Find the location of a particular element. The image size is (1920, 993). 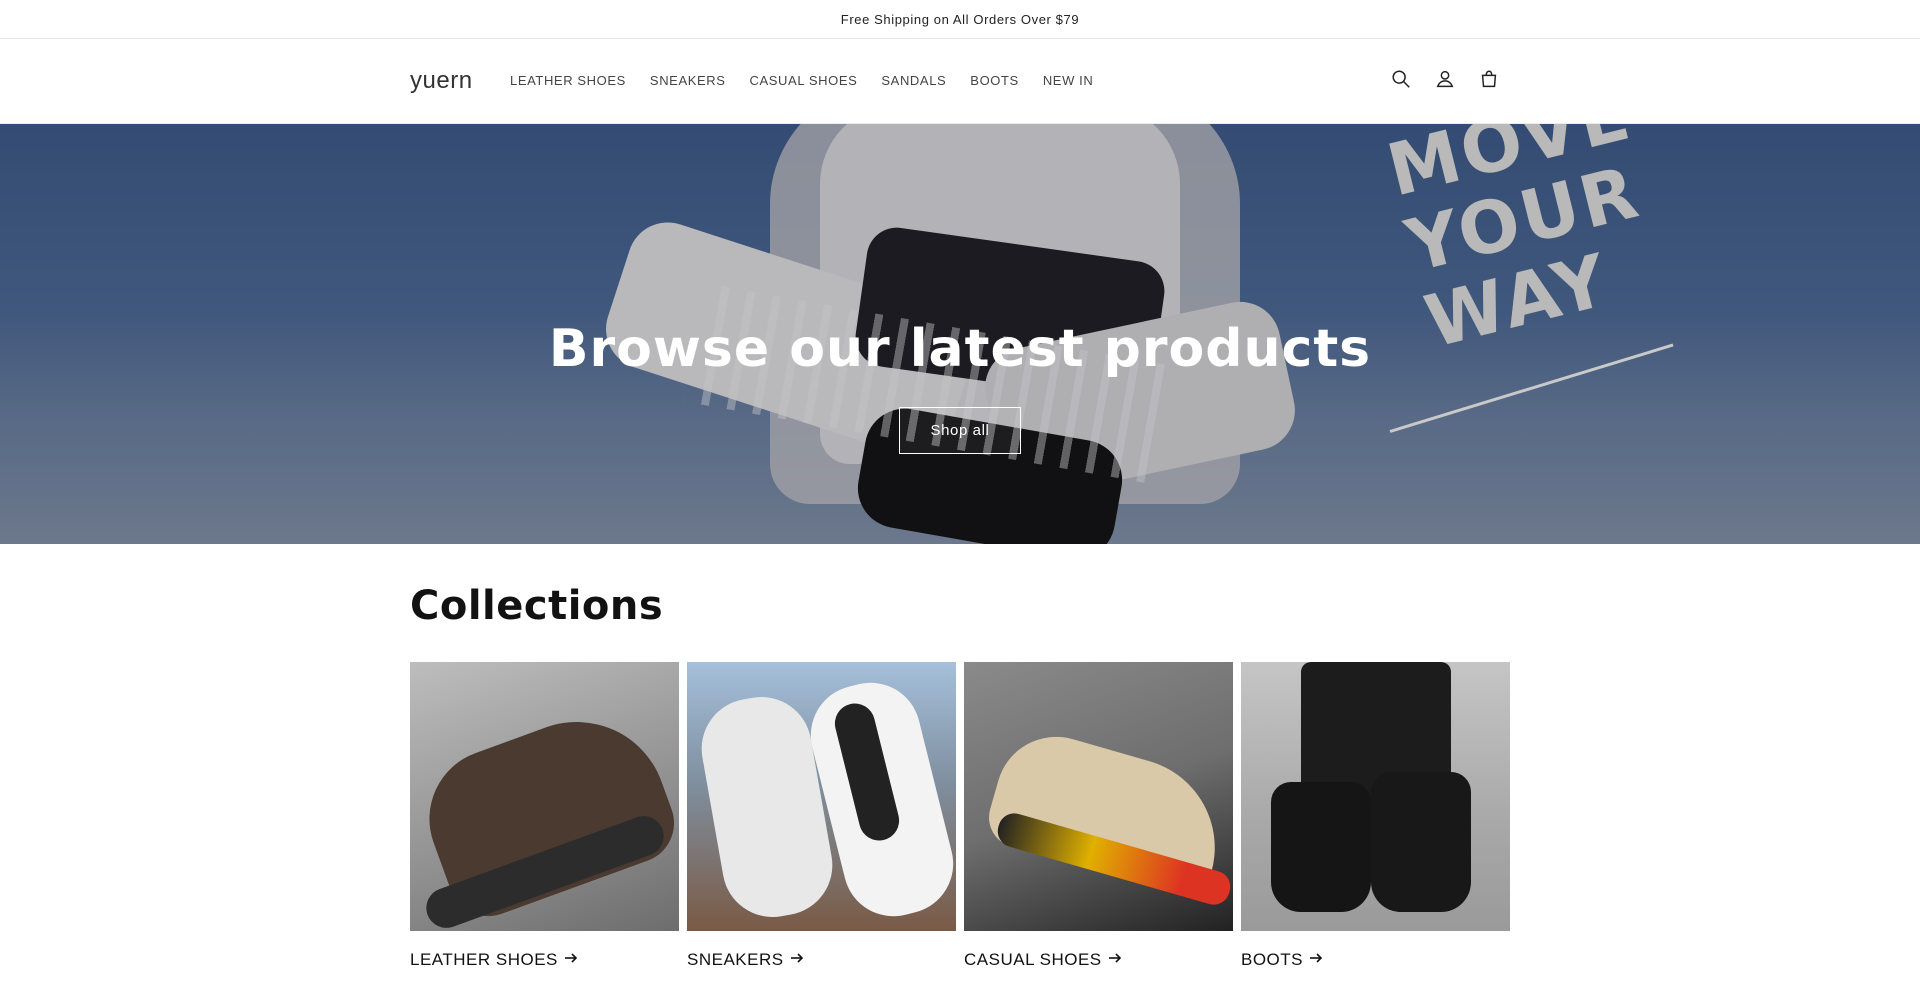

collection-card-leather-shoes: LEATHER SHOES is located at coordinates (544, 816).